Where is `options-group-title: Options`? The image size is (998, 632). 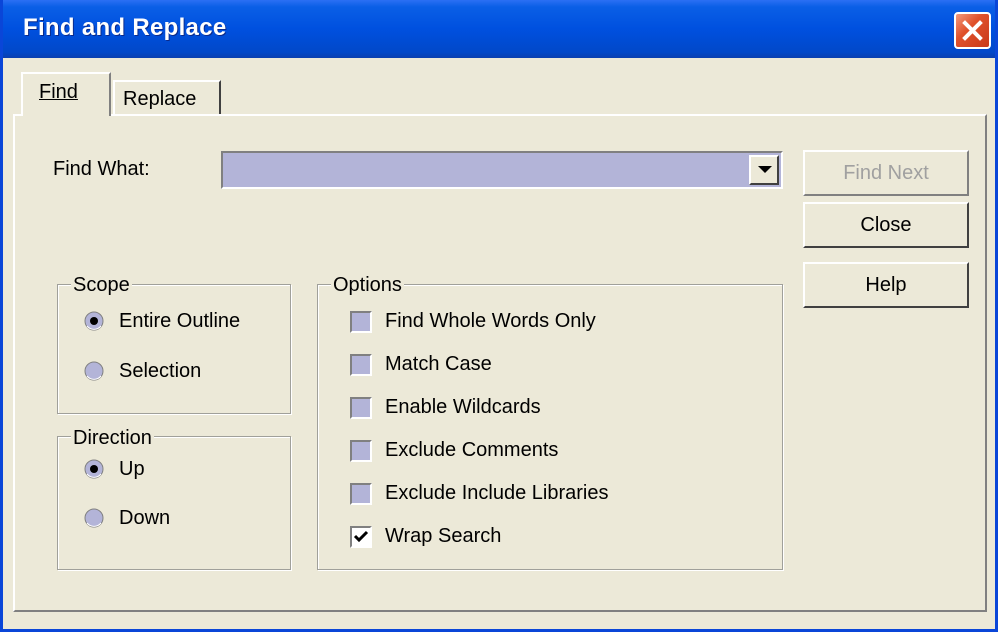 options-group-title: Options is located at coordinates (367, 285).